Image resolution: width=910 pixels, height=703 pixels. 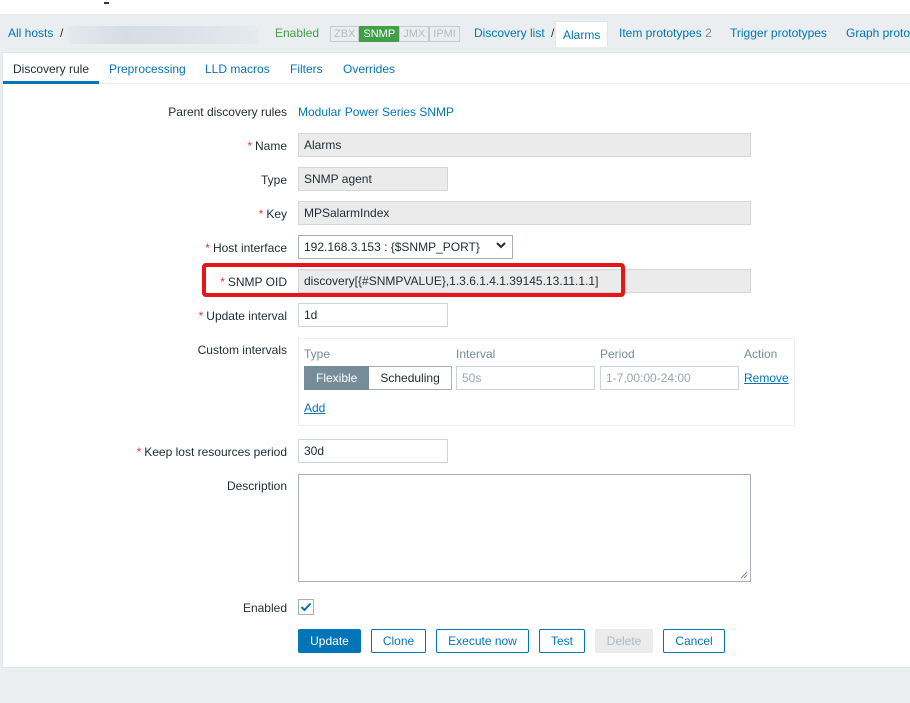 What do you see at coordinates (329, 641) in the screenshot?
I see `update-button: Update` at bounding box center [329, 641].